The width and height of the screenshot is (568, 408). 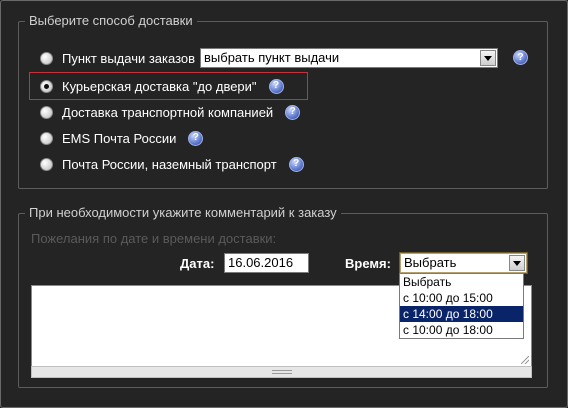 I want to click on radio-ems, so click(x=46, y=138).